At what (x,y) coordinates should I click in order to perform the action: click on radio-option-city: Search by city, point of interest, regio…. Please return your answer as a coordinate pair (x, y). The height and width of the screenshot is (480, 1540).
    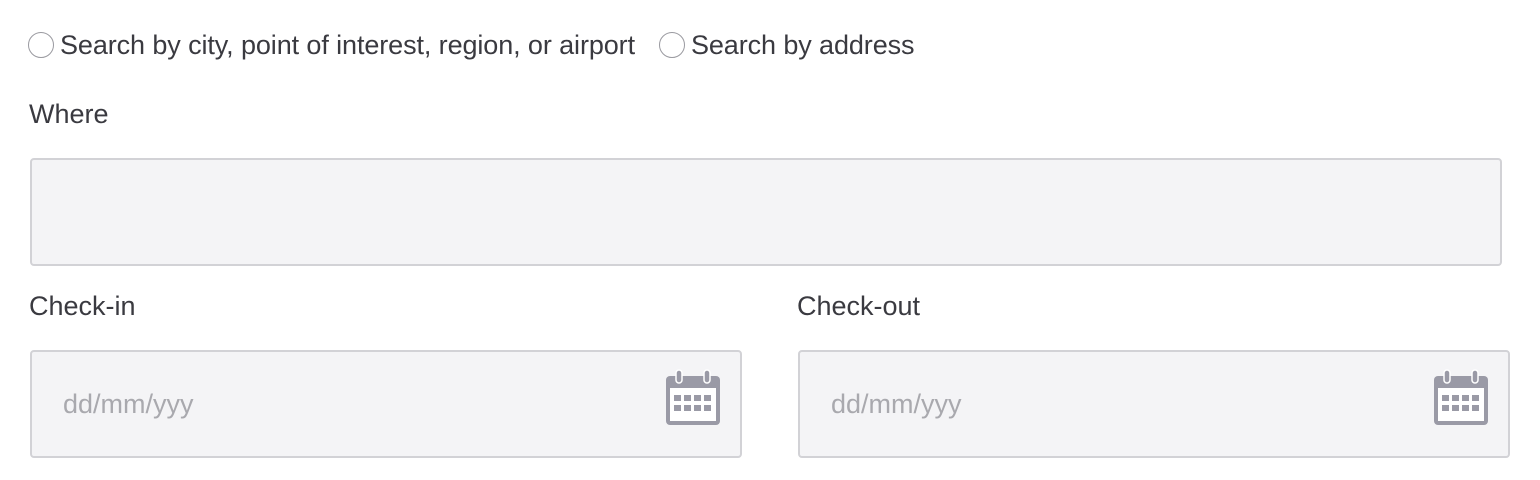
    Looking at the image, I should click on (331, 45).